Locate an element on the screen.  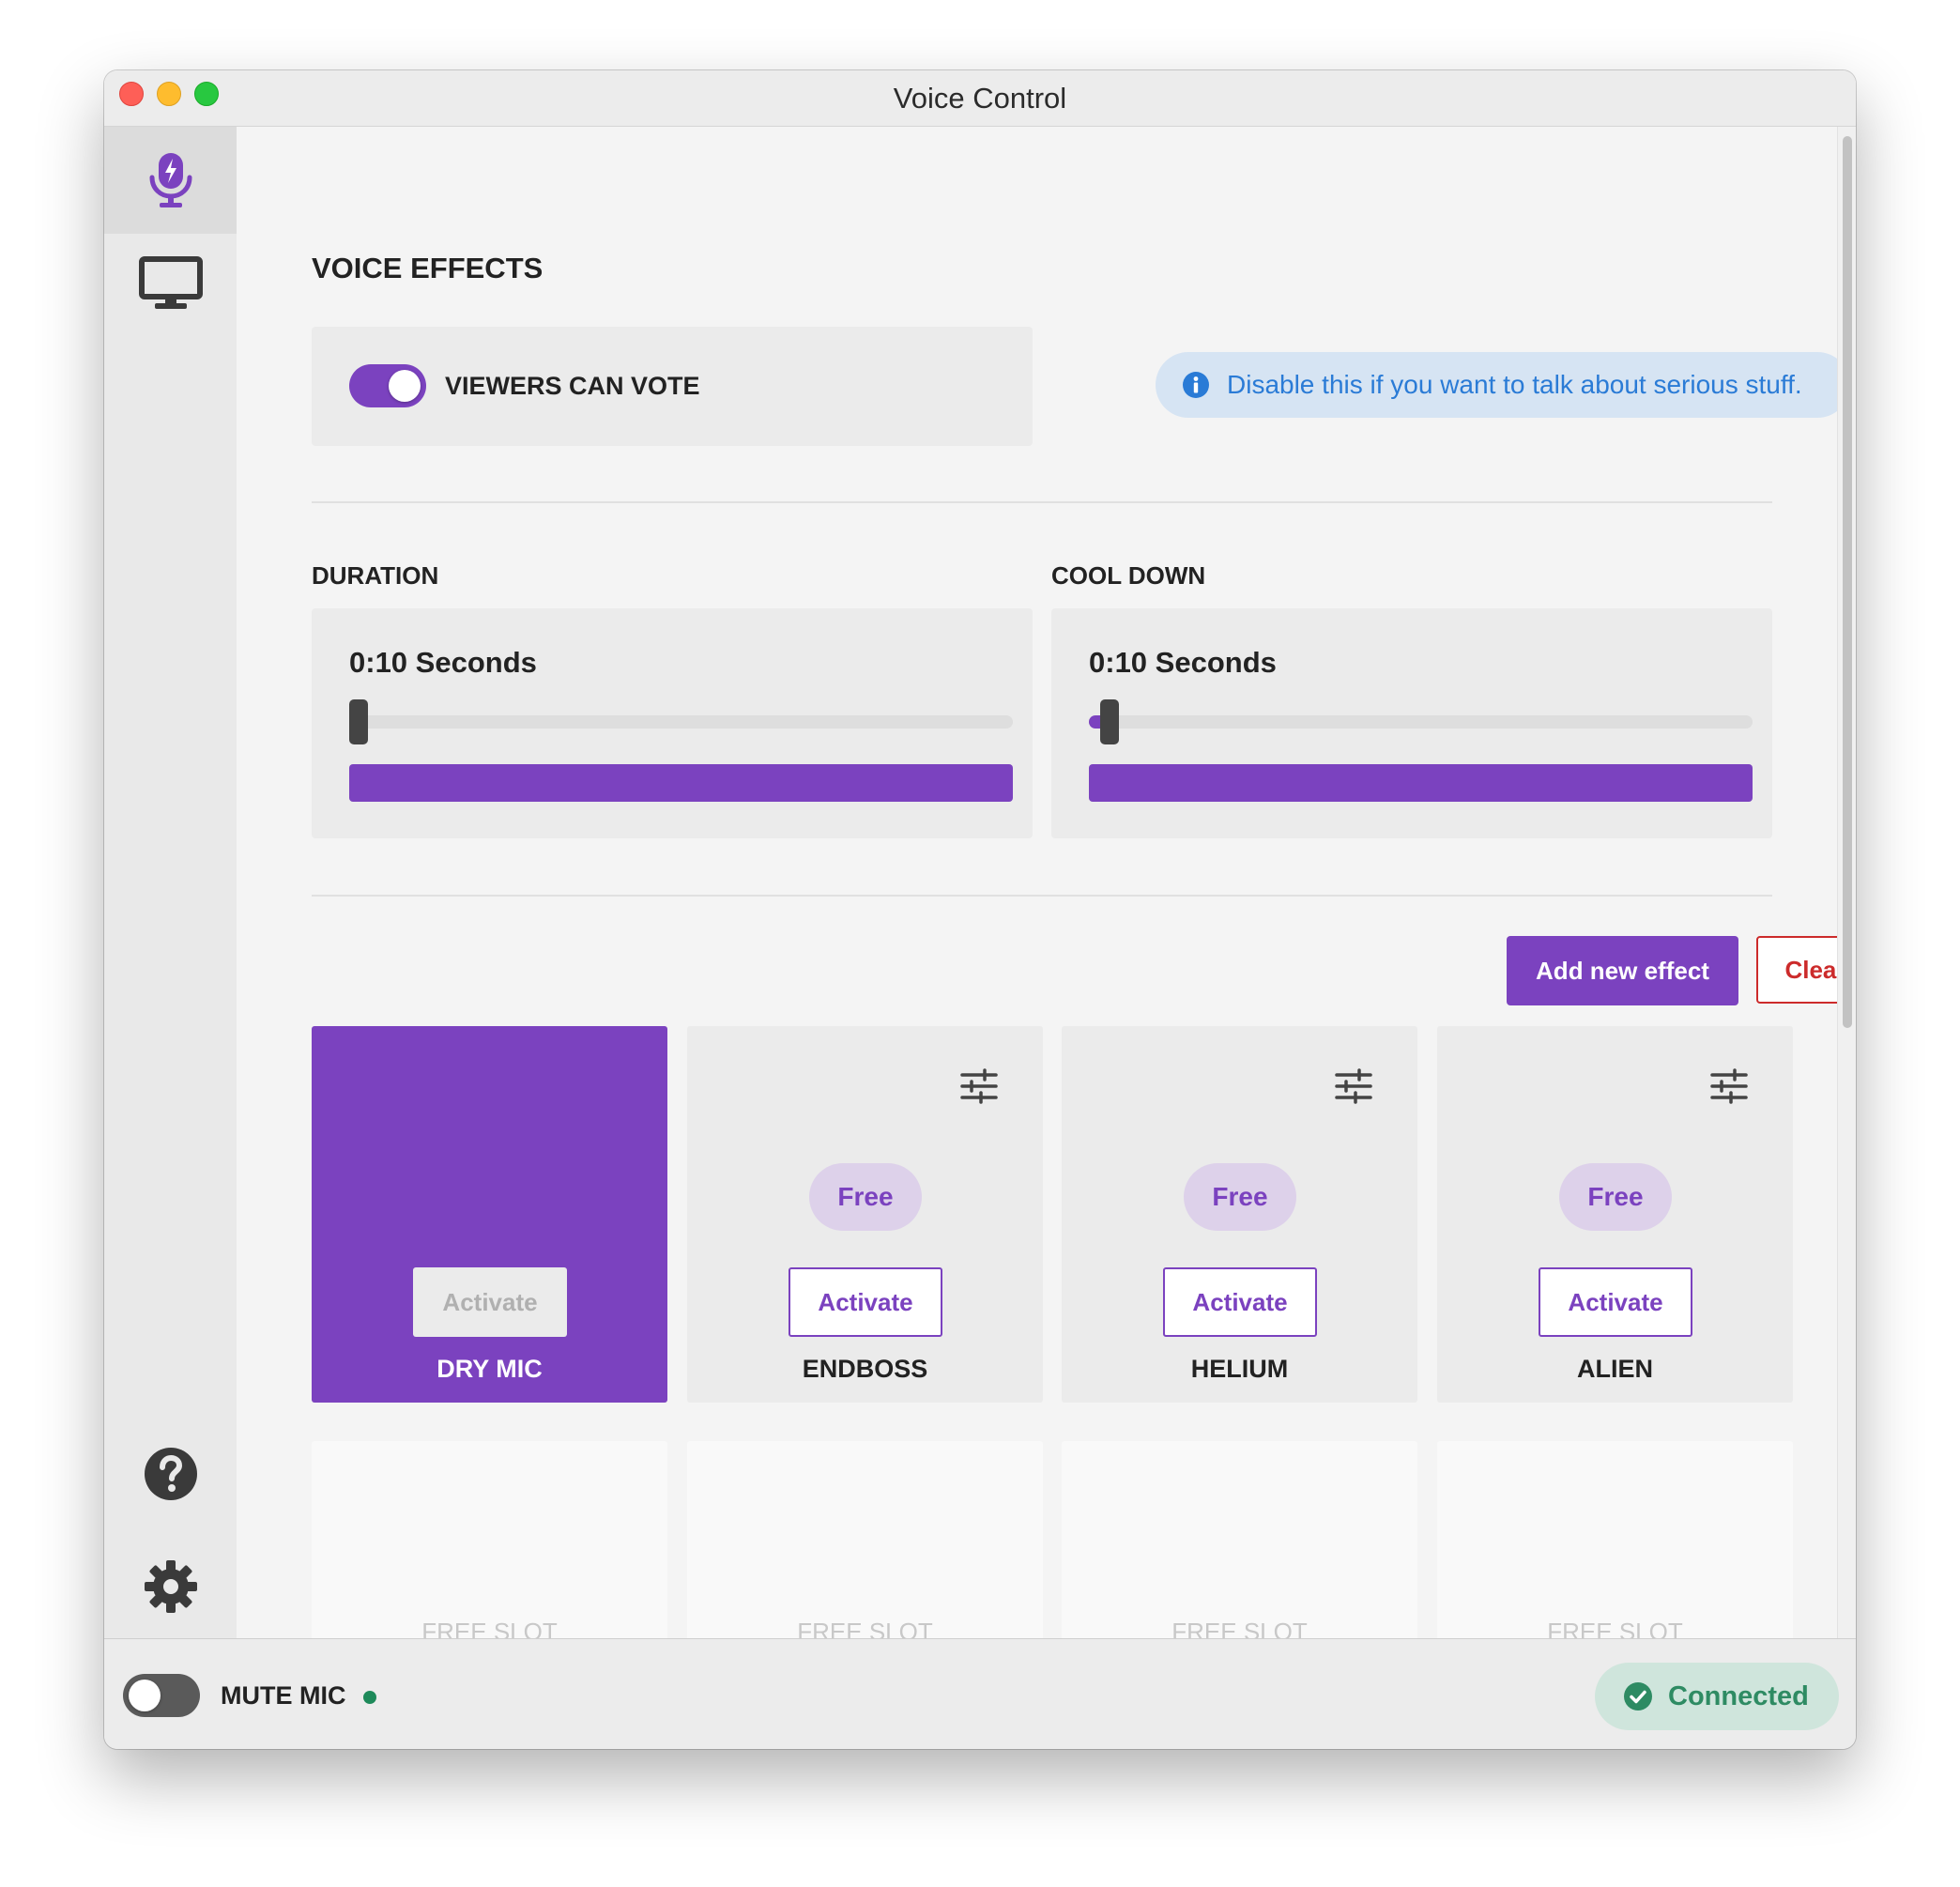
effect-name: ALIEN is located at coordinates (1615, 1369).